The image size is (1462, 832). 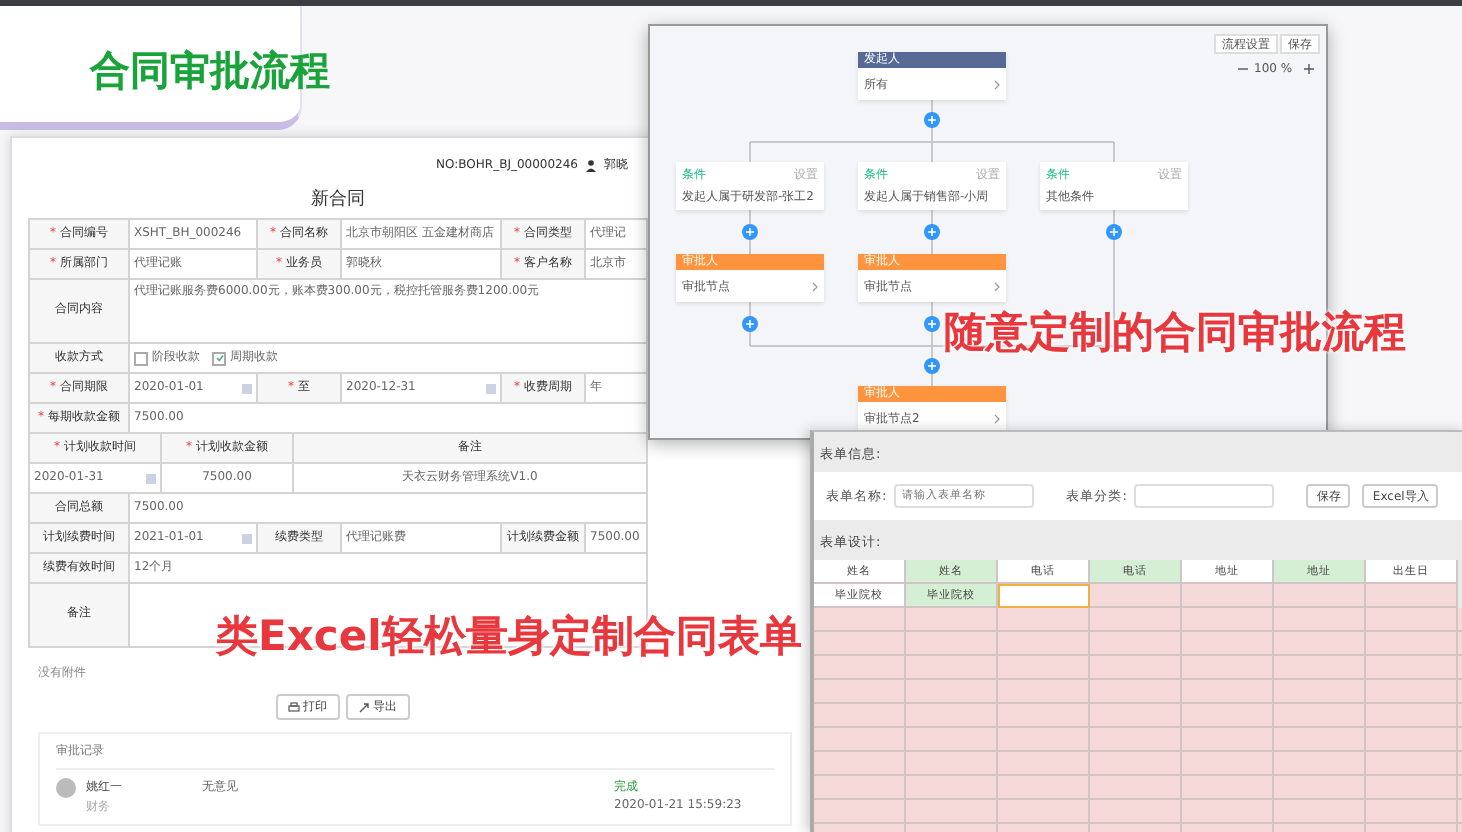 I want to click on export-icon, so click(x=363, y=707).